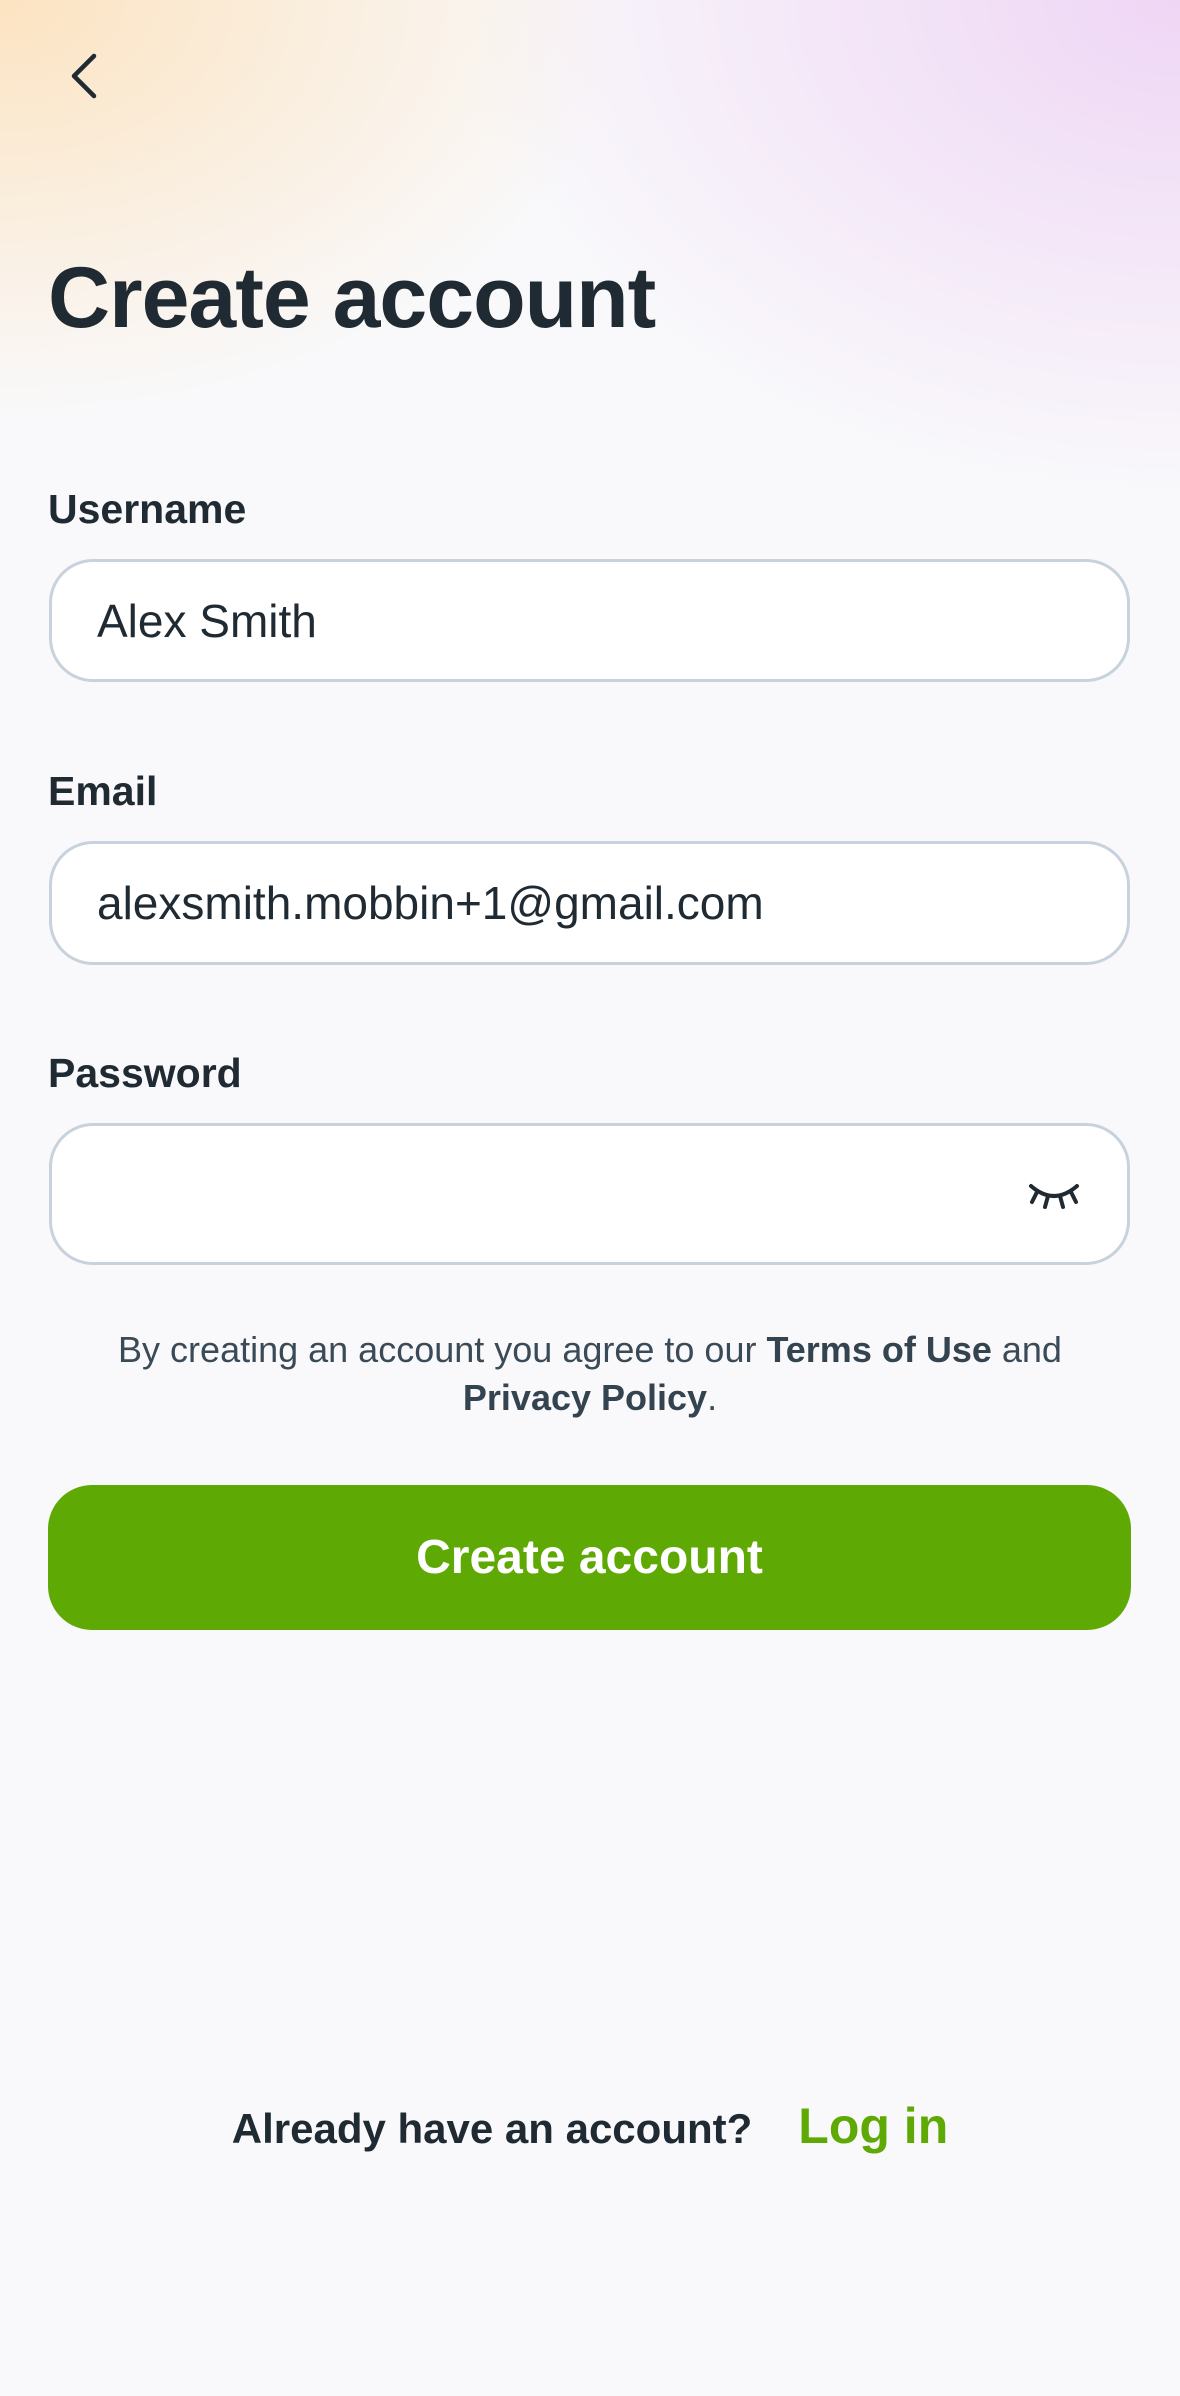 Image resolution: width=1180 pixels, height=2396 pixels. I want to click on username-input, so click(589, 620).